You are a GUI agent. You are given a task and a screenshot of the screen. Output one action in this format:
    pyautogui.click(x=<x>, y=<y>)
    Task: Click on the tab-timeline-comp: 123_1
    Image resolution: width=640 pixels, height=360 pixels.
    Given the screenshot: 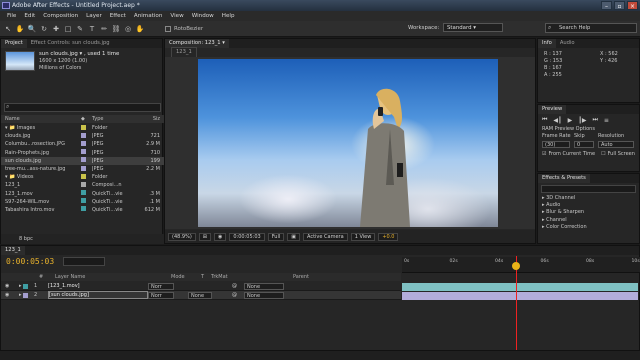 What is the action you would take?
    pyautogui.click(x=13, y=250)
    